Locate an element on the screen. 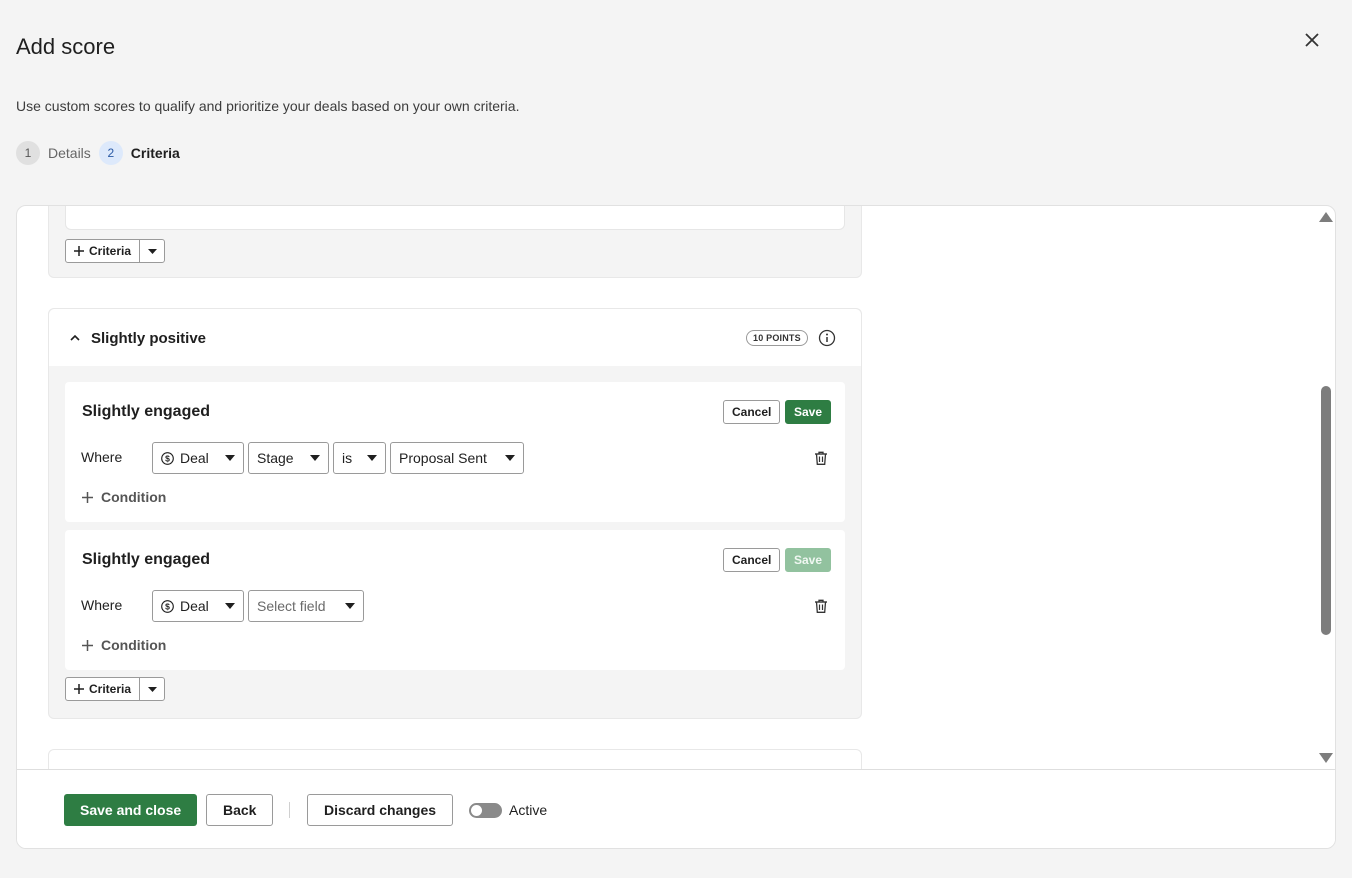 Image resolution: width=1352 pixels, height=878 pixels. close-icon is located at coordinates (1312, 40).